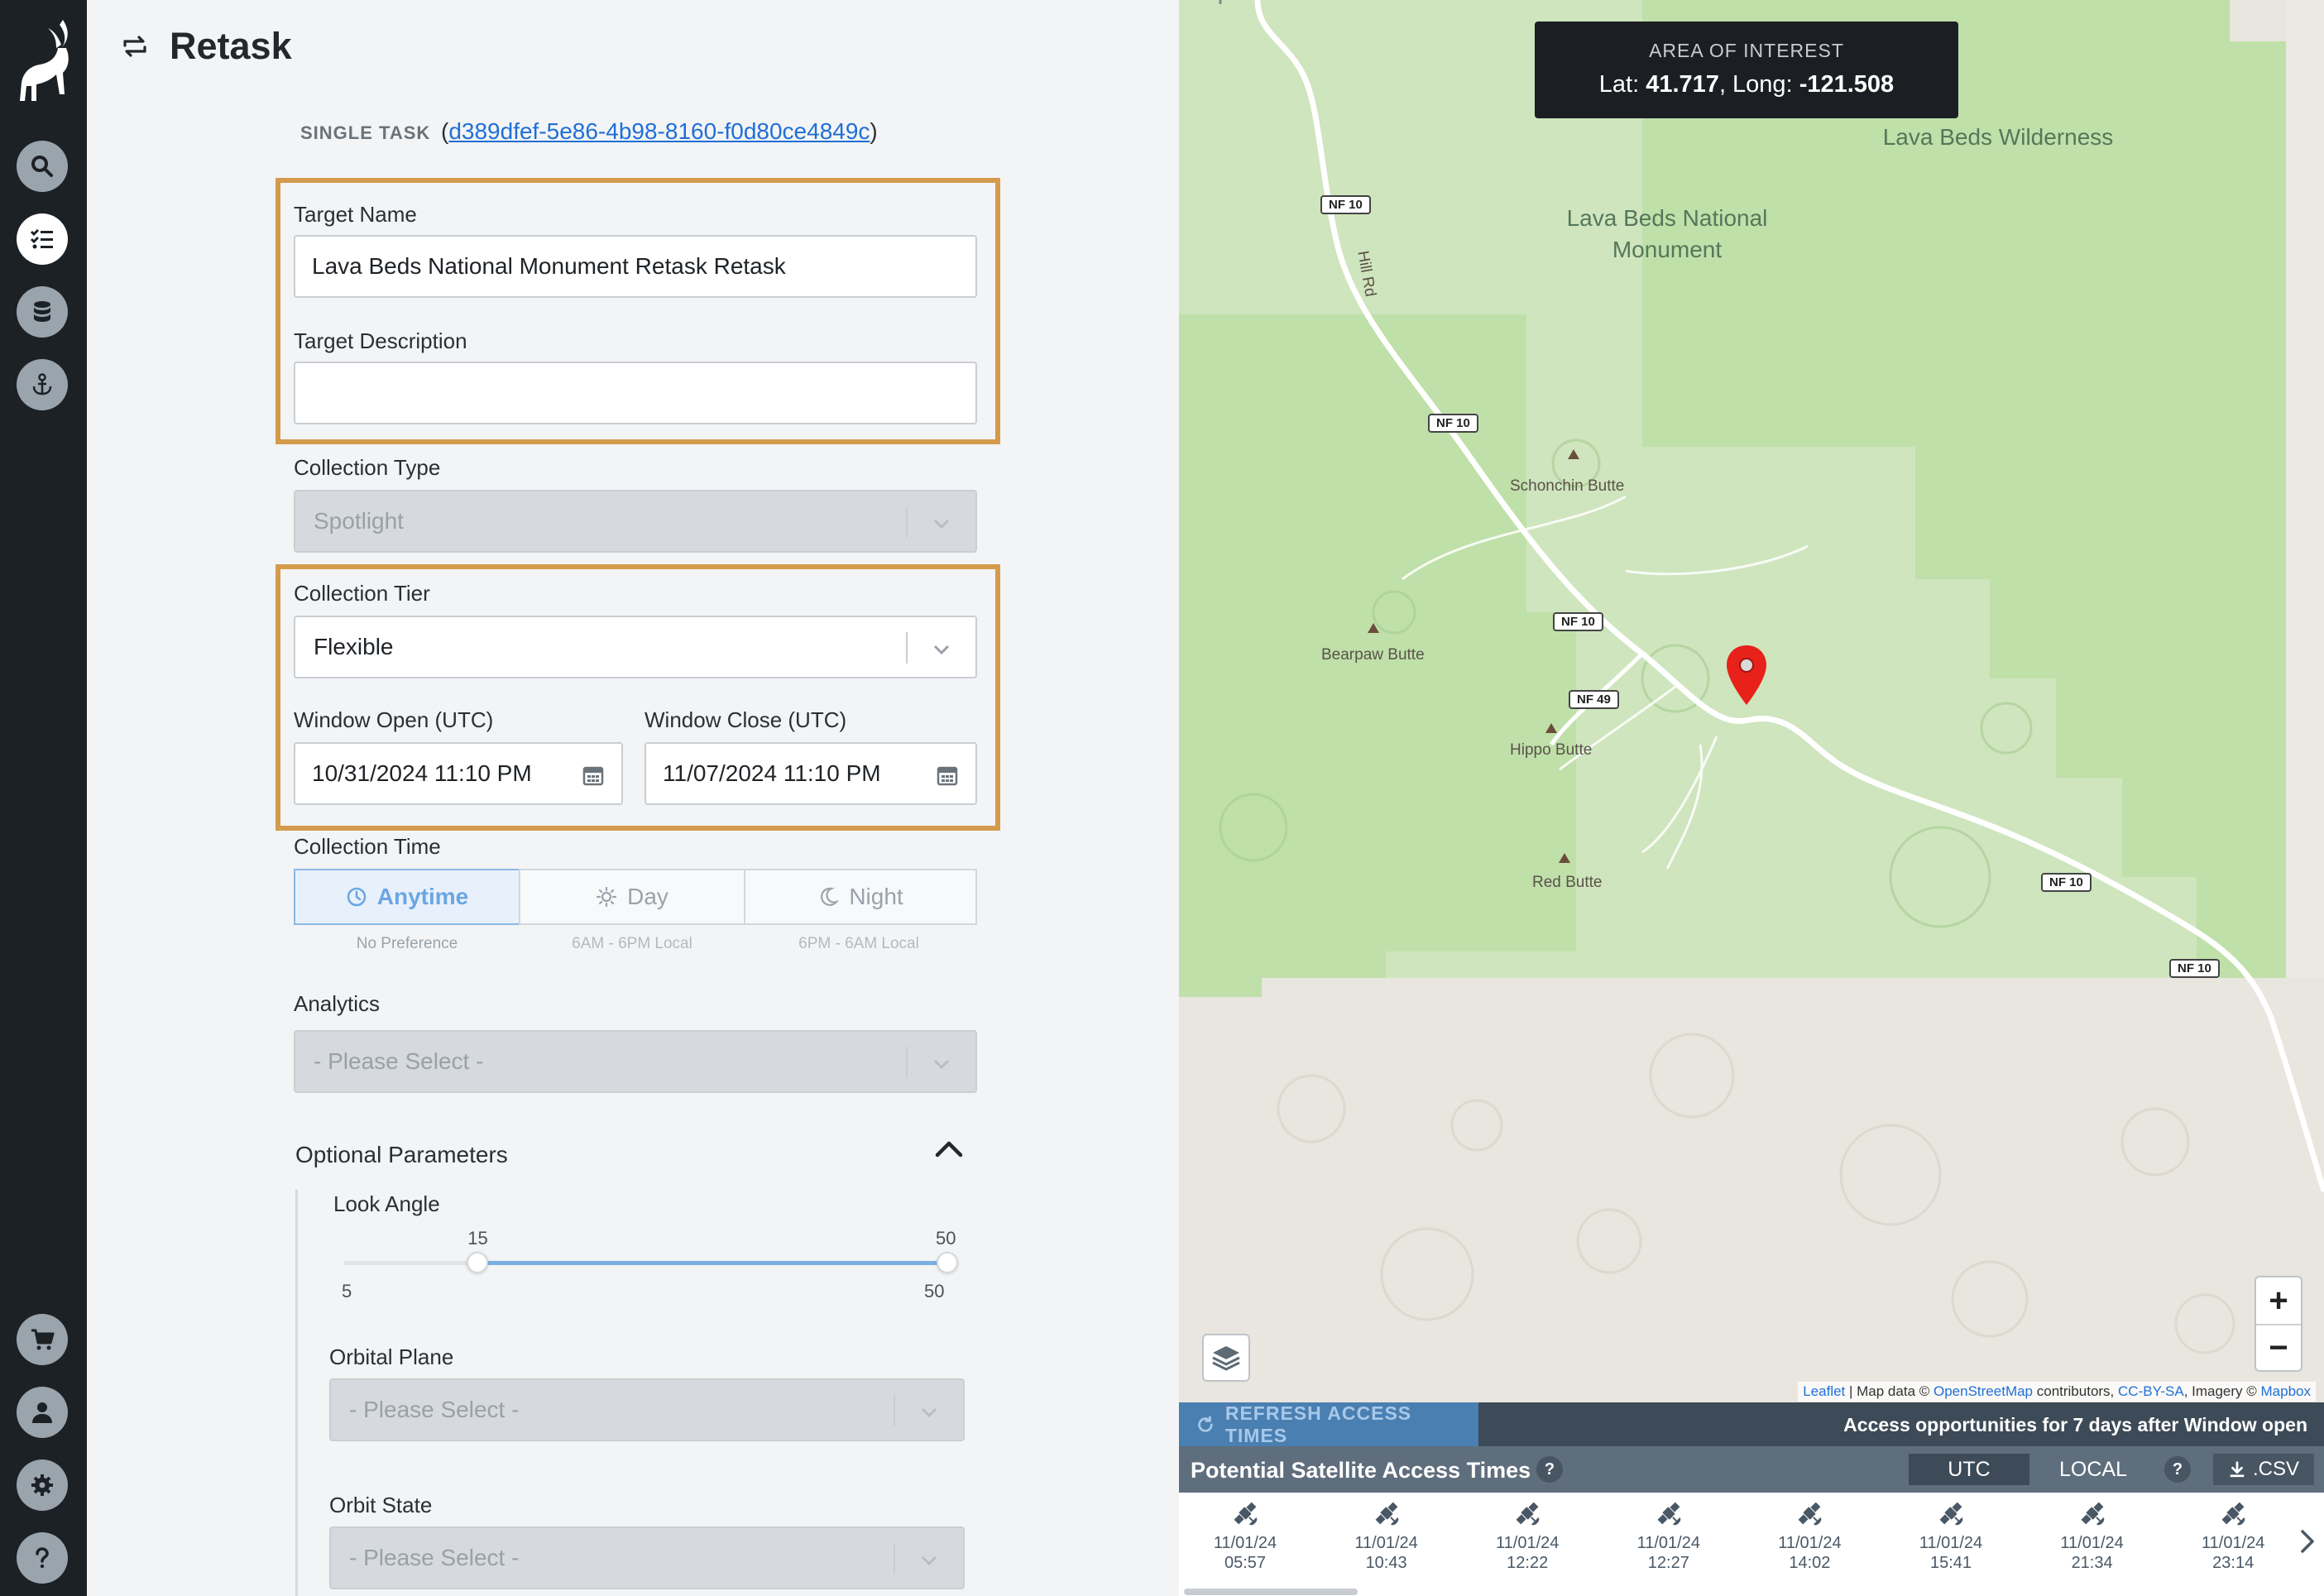 Image resolution: width=2324 pixels, height=1596 pixels. I want to click on task-id-link: d389dfef-5e86-4b98-8160-f0d80ce4849c, so click(659, 131).